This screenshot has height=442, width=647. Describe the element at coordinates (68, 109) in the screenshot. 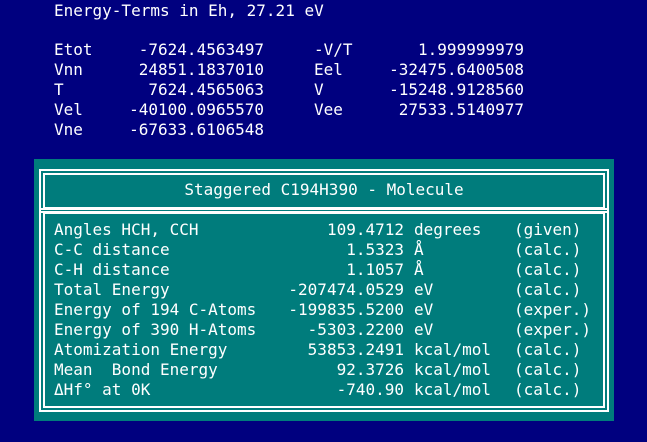

I see `term-label: Vel` at that location.